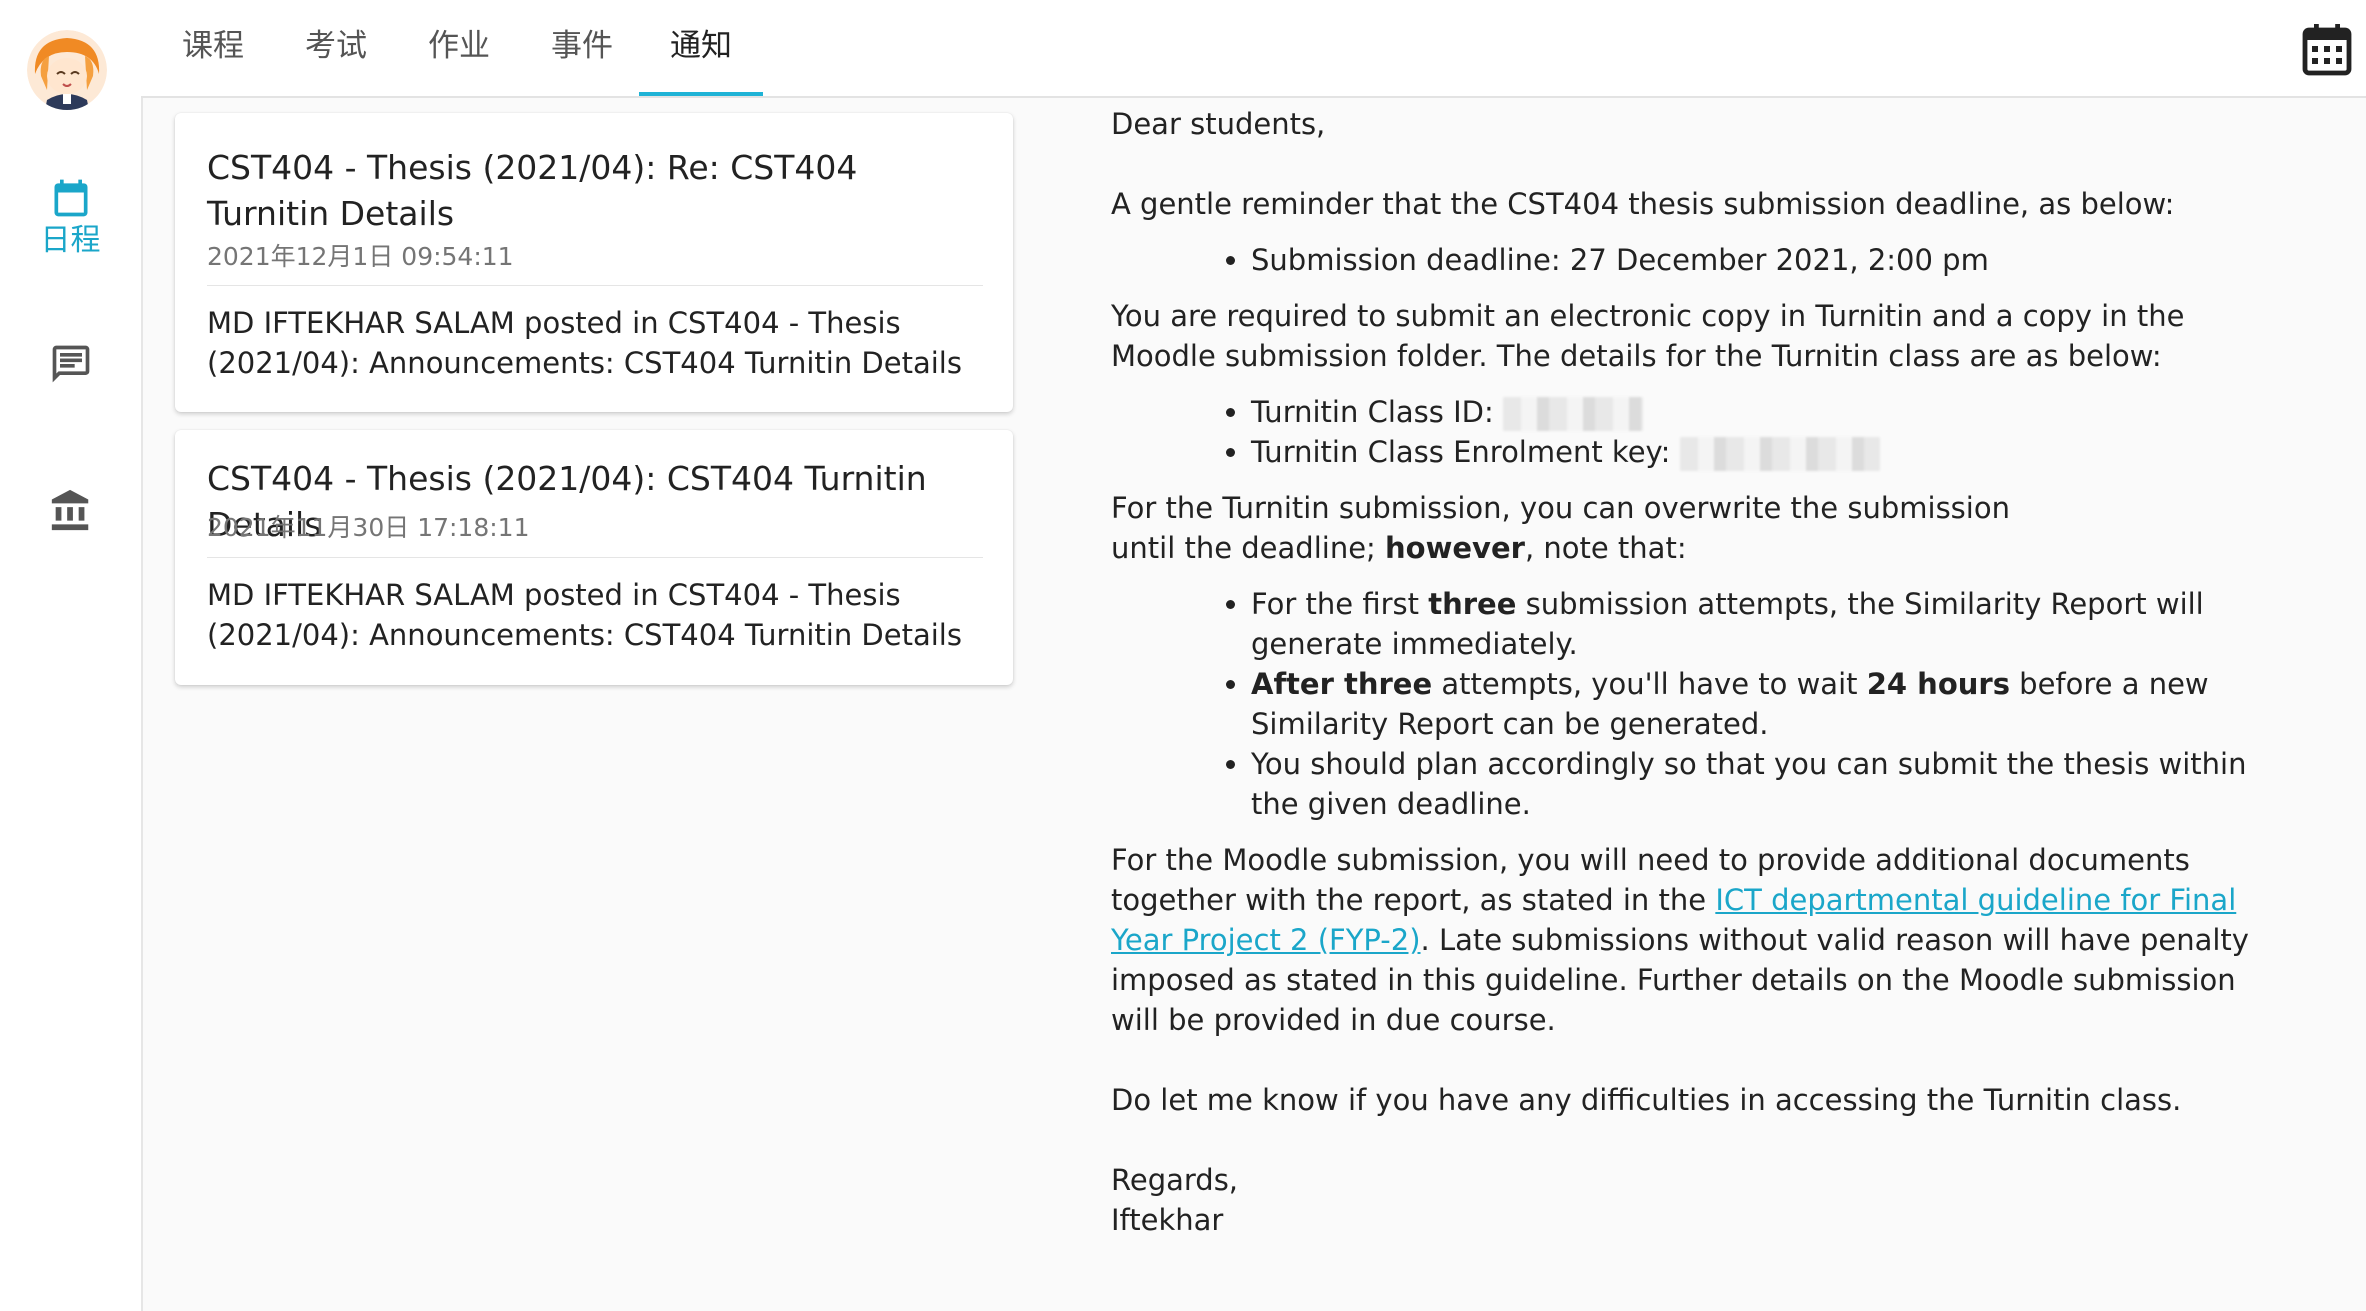 This screenshot has width=2366, height=1311. I want to click on tab-events-label: 事件, so click(582, 46).